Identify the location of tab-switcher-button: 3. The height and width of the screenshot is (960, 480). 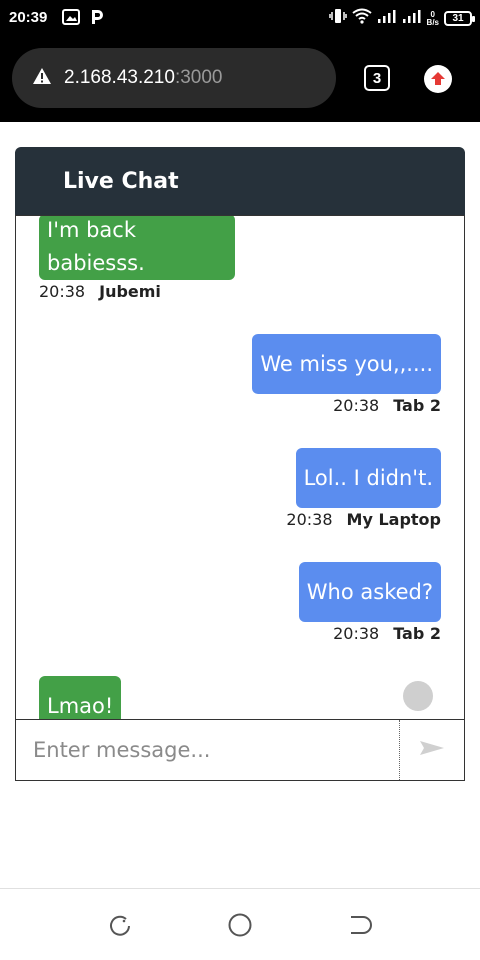
(377, 78).